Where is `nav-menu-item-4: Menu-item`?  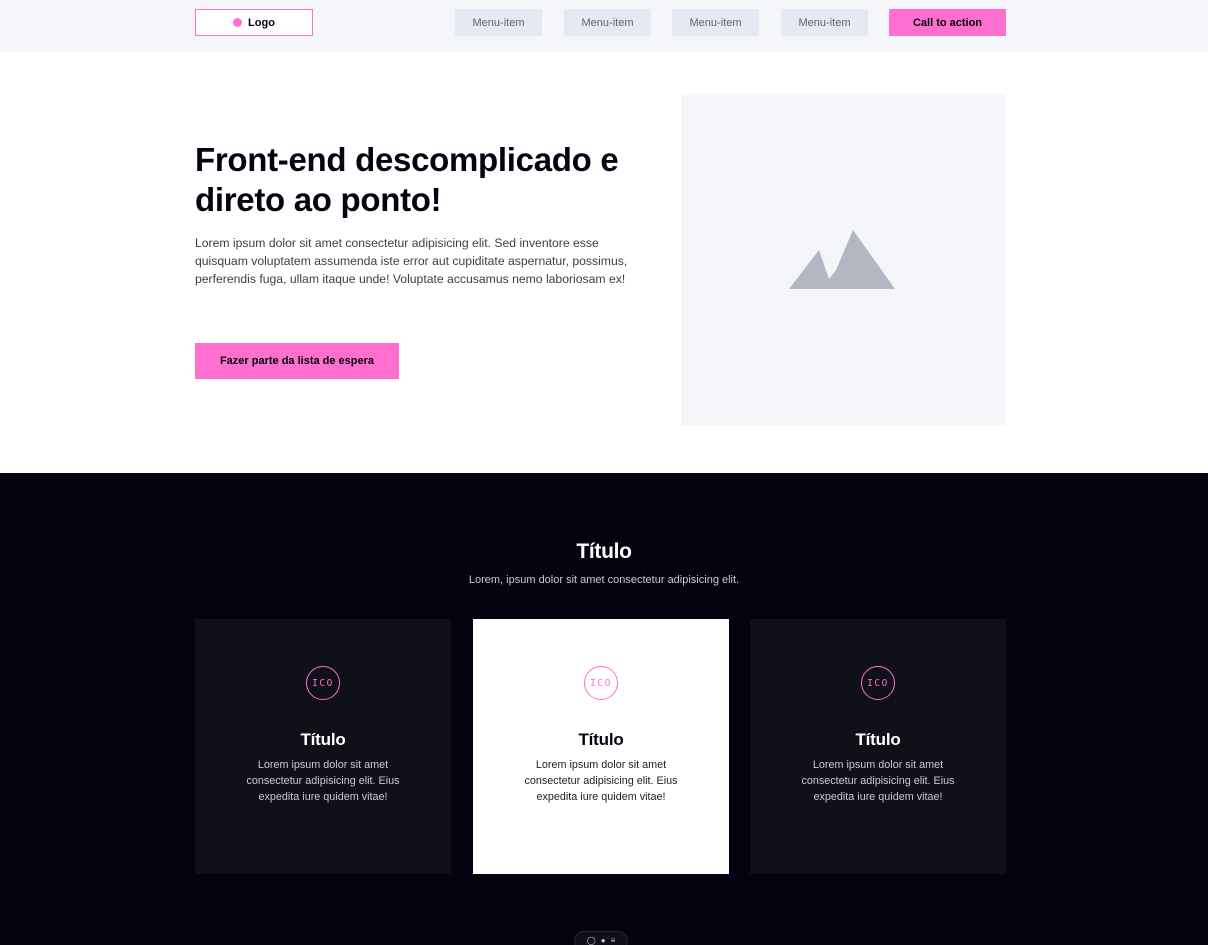 nav-menu-item-4: Menu-item is located at coordinates (824, 22).